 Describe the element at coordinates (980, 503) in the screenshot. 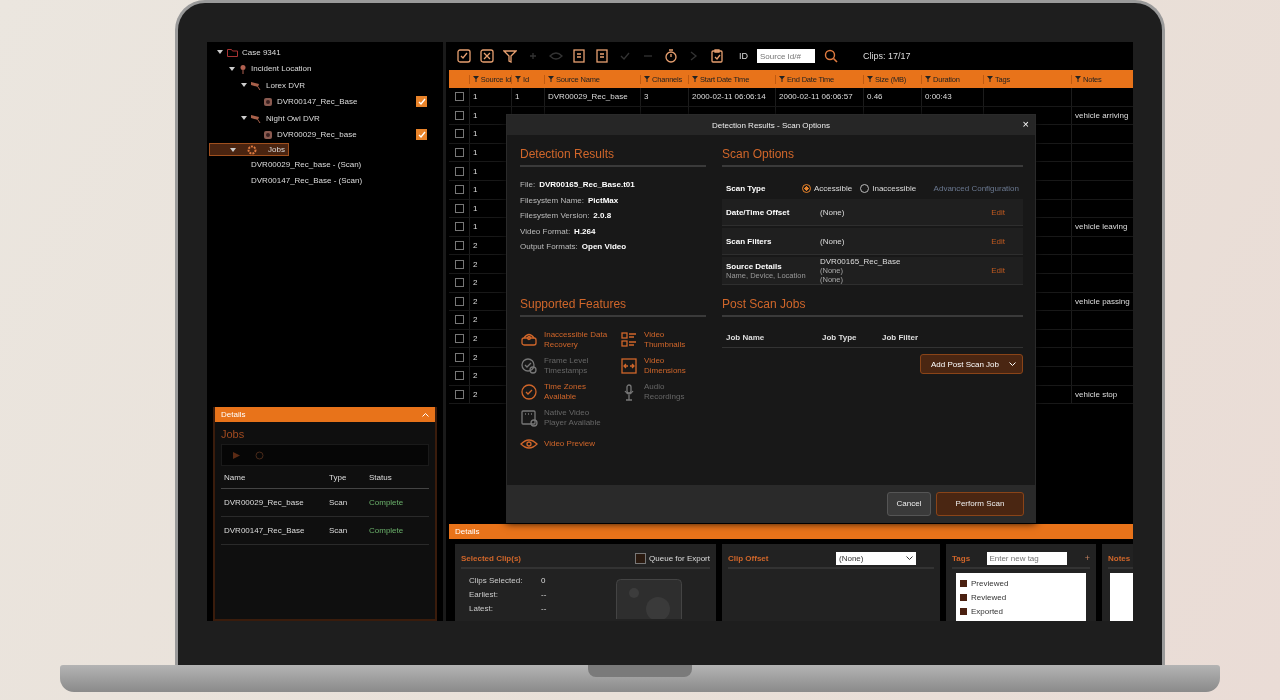

I see `dialog-button: Perform Scan` at that location.